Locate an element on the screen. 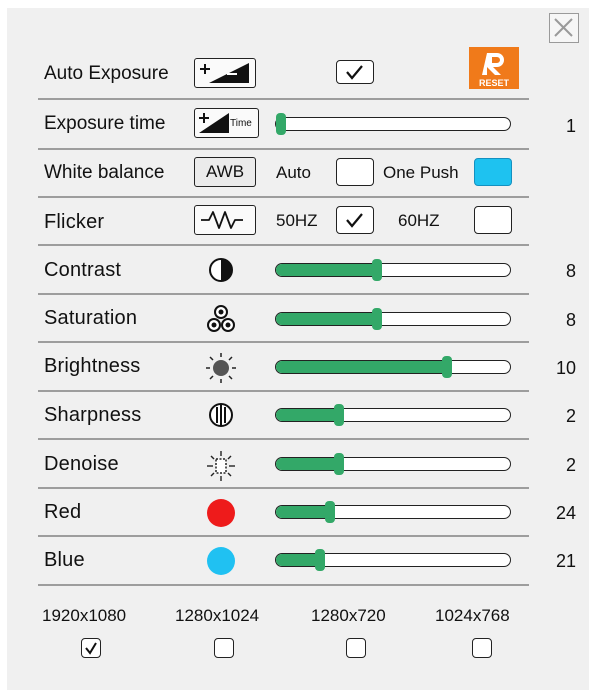 The height and width of the screenshot is (697, 597). reset-label: RESET is located at coordinates (493, 83).